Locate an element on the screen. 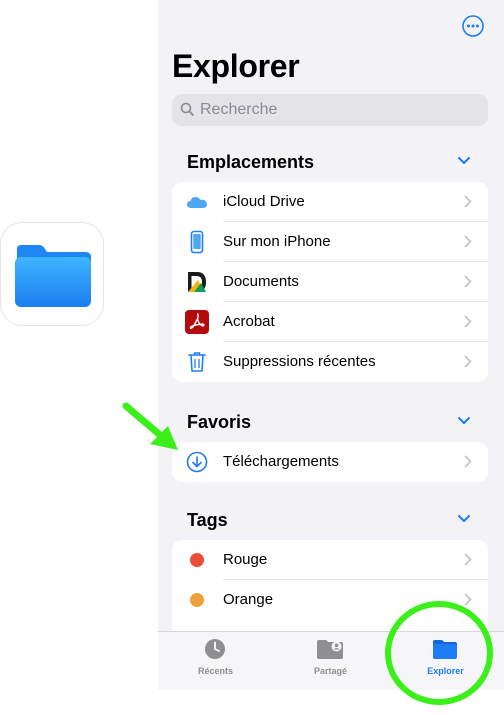 This screenshot has height=715, width=504. shared-folder-icon is located at coordinates (330, 649).